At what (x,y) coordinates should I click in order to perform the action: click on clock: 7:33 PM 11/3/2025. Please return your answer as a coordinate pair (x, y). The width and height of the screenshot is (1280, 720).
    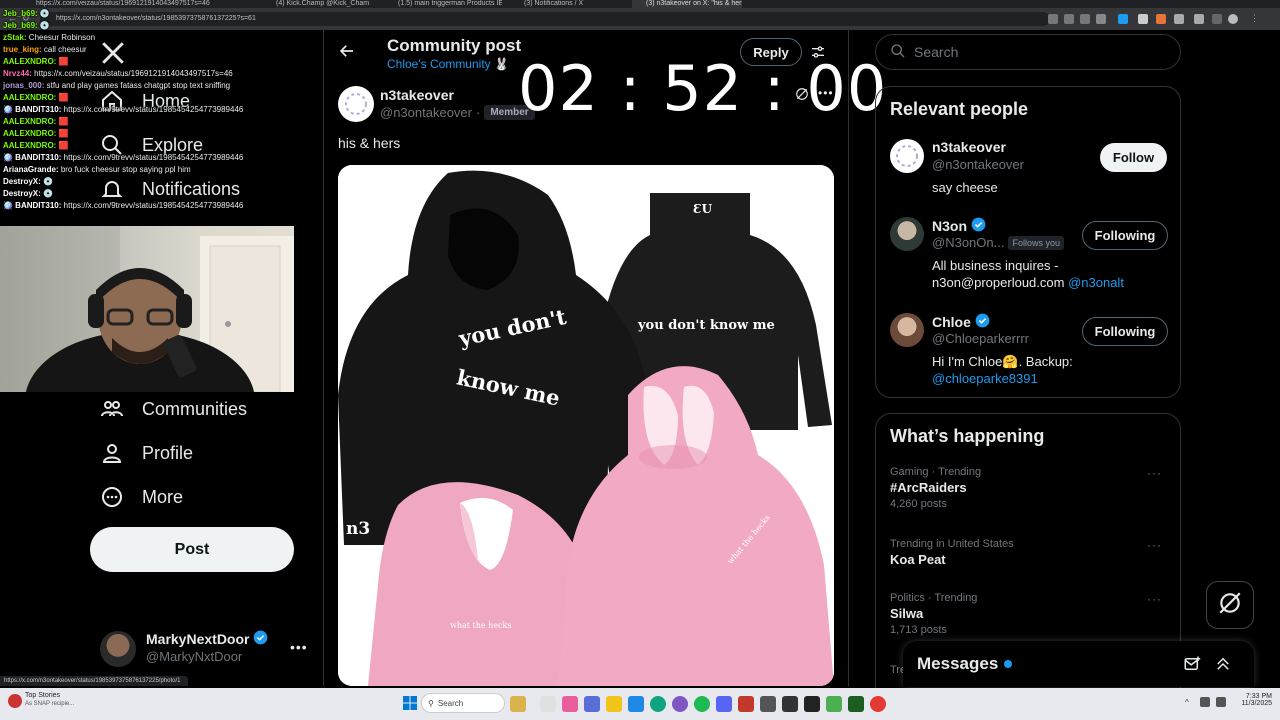
    Looking at the image, I should click on (1254, 700).